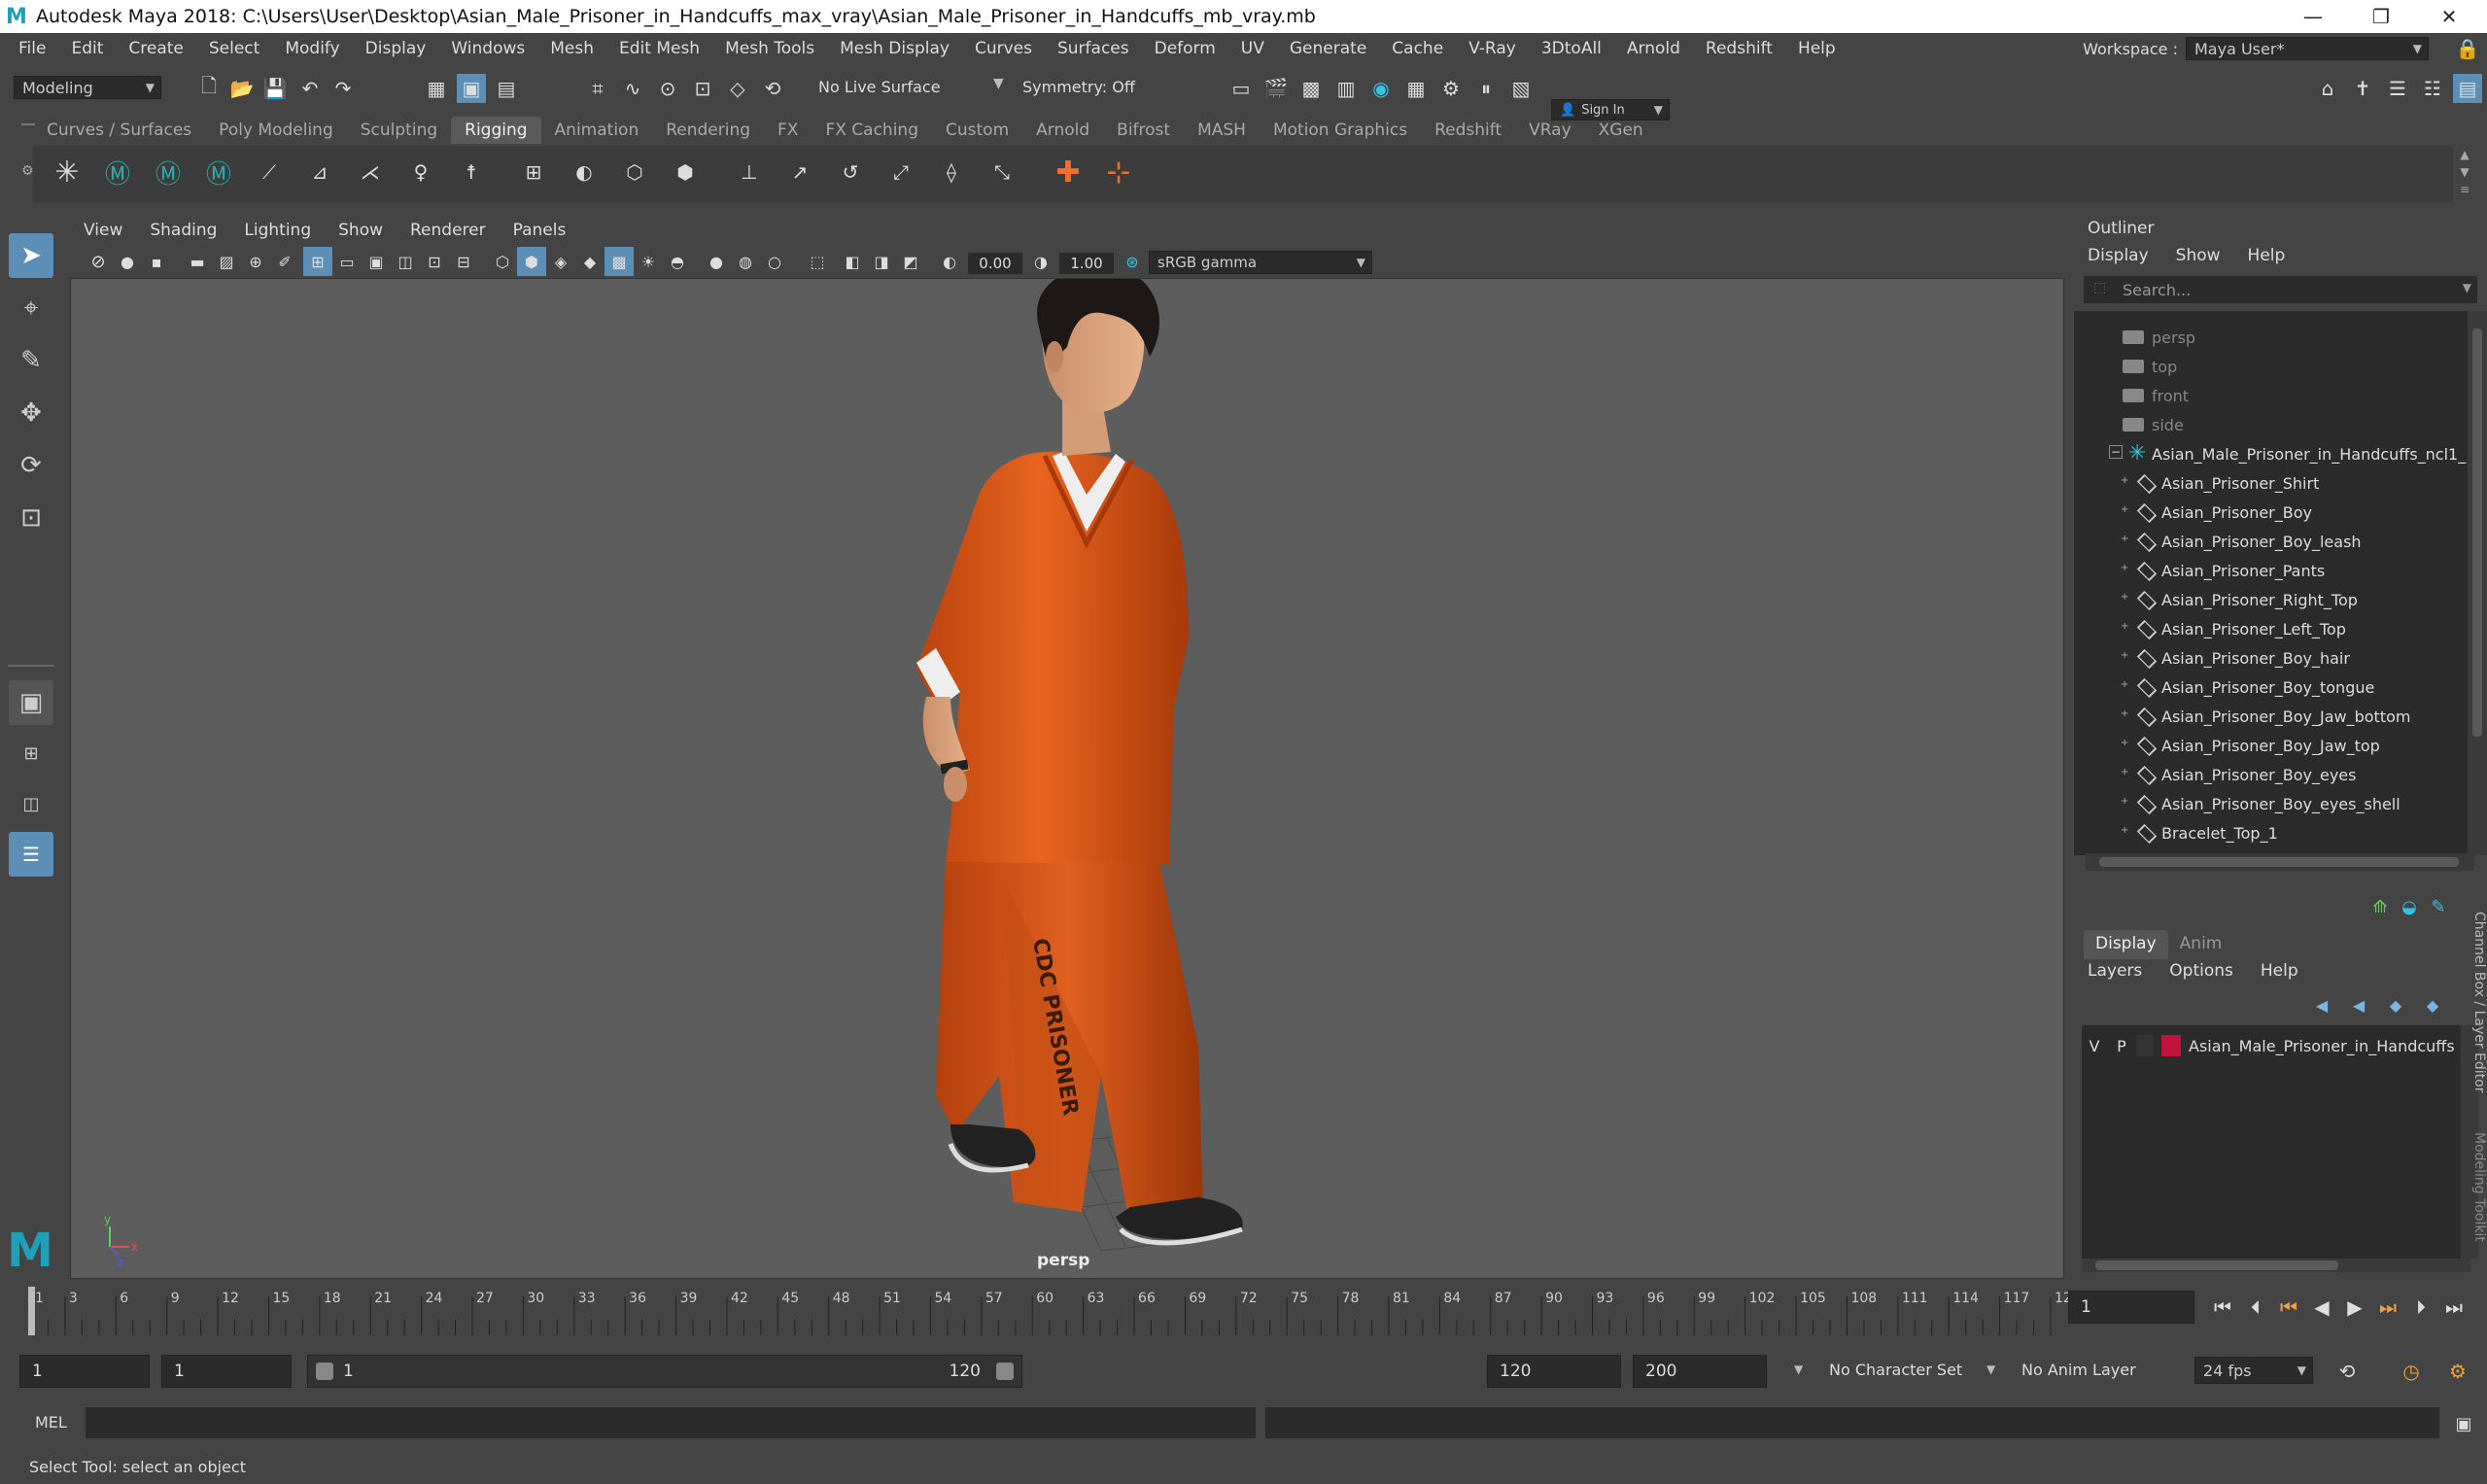 The image size is (2487, 1484). What do you see at coordinates (471, 172) in the screenshot?
I see `skeleton-icon: ☨` at bounding box center [471, 172].